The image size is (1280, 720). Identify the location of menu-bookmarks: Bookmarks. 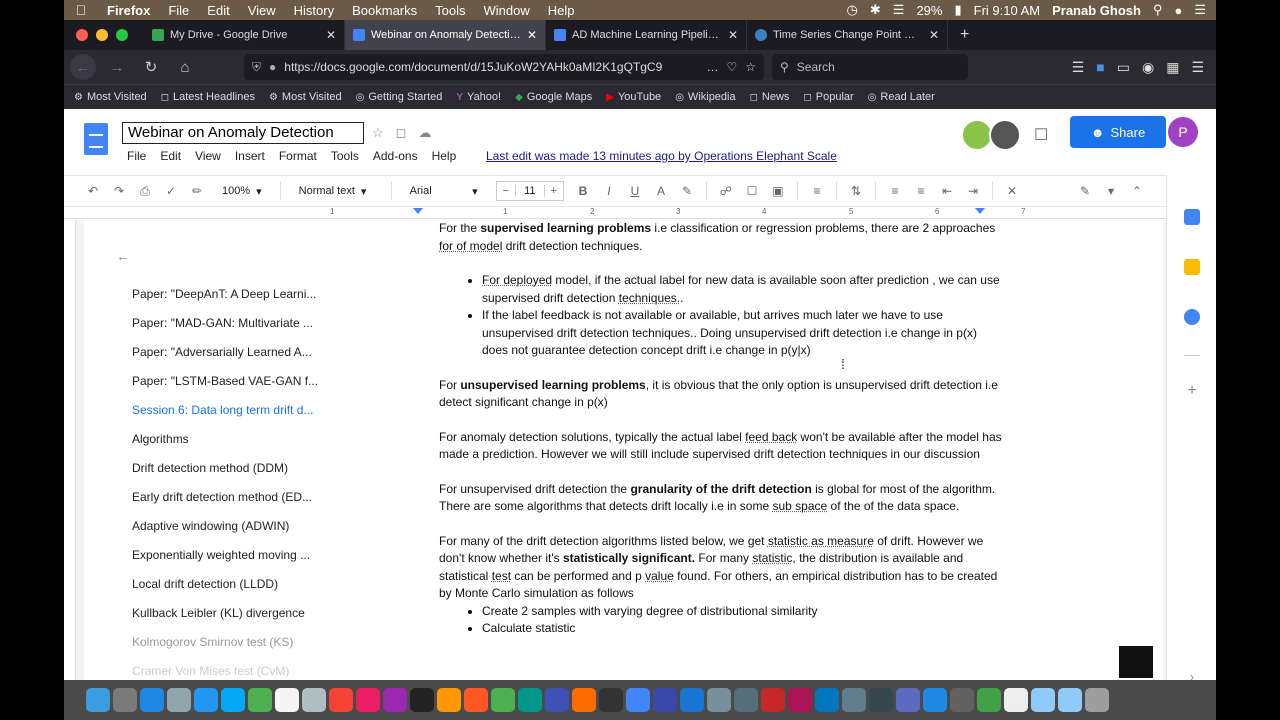
(384, 10).